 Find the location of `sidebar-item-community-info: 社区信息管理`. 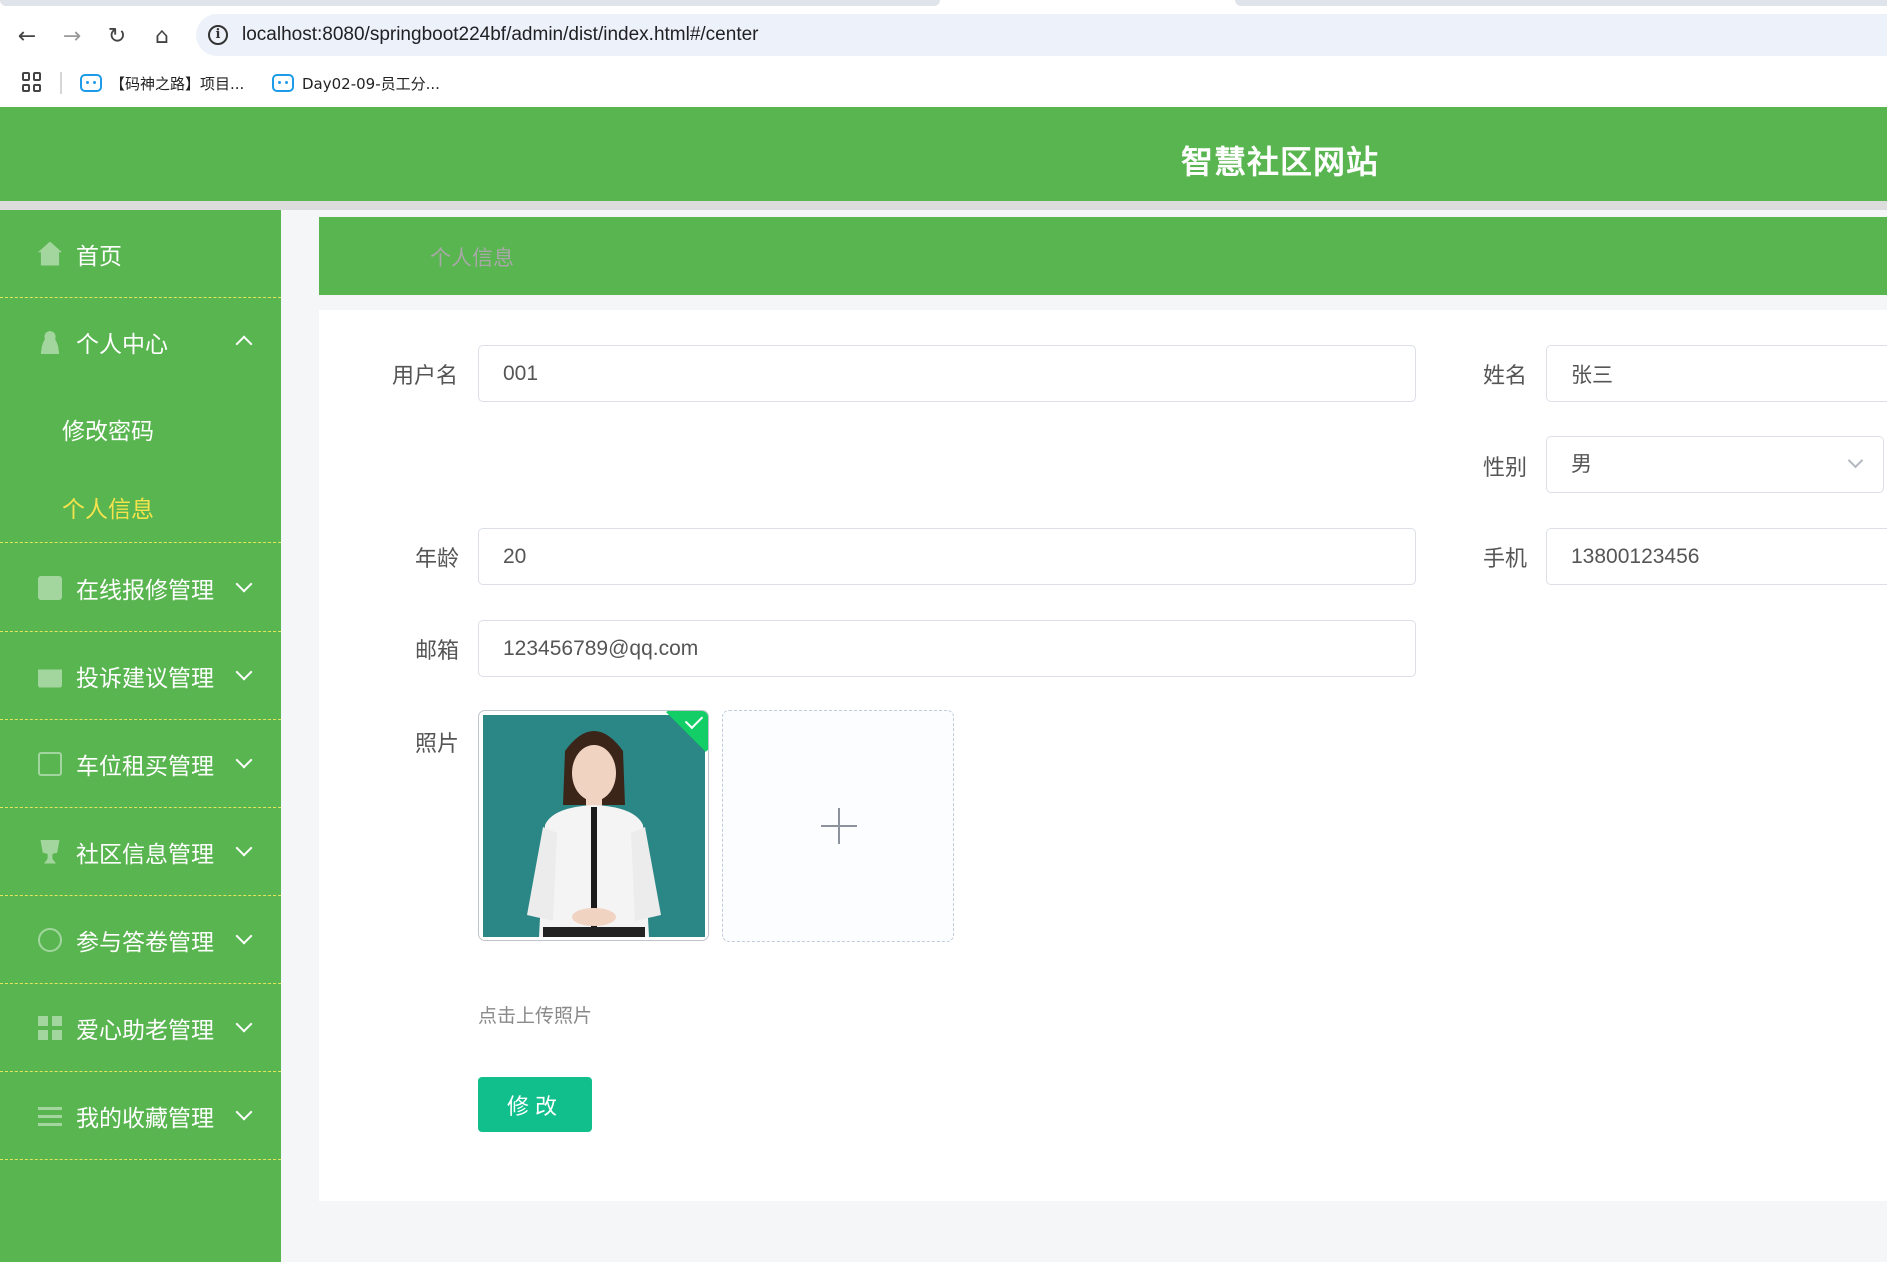

sidebar-item-community-info: 社区信息管理 is located at coordinates (140, 852).